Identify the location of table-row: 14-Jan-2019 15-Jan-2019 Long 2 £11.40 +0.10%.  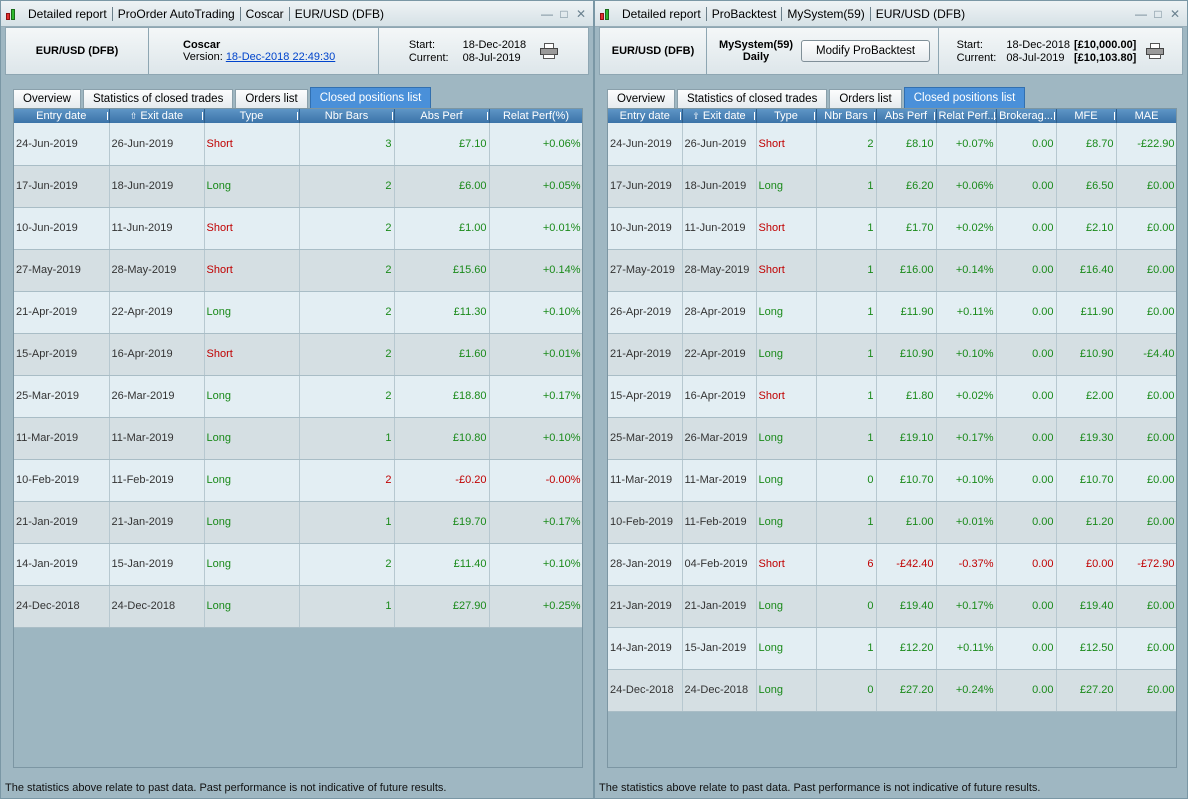
(298, 564).